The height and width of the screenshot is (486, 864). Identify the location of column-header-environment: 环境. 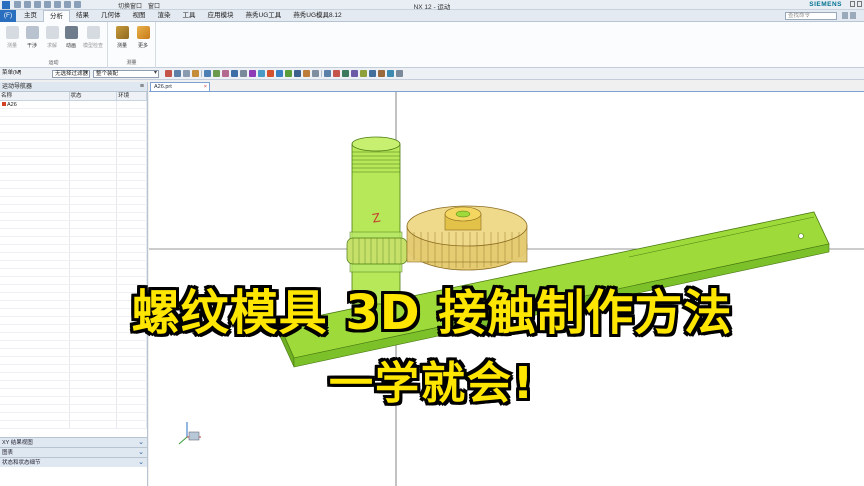
(132, 96).